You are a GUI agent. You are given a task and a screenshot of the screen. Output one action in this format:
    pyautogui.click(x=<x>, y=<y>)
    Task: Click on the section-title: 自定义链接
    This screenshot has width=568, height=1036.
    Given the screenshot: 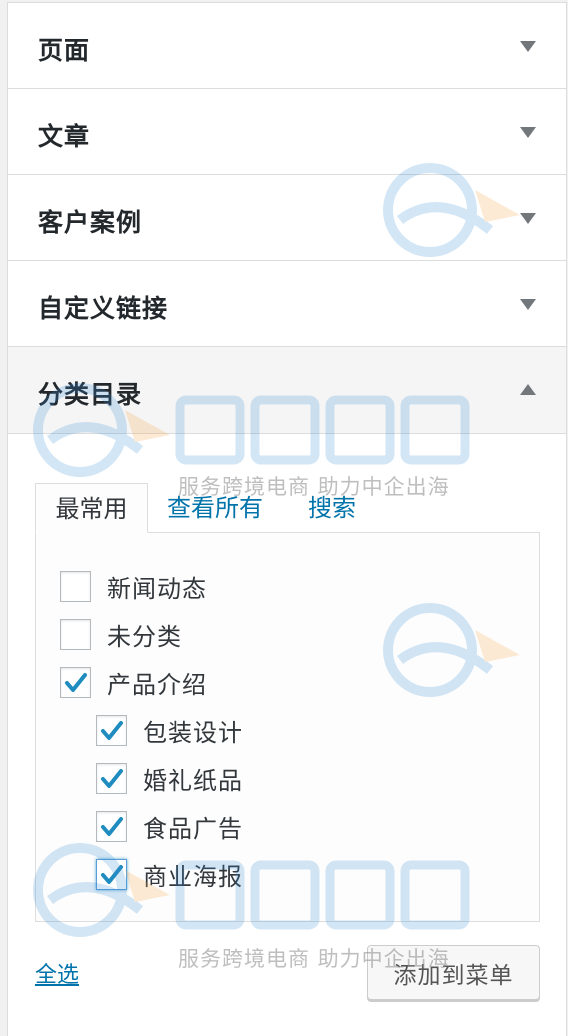 What is the action you would take?
    pyautogui.click(x=103, y=308)
    